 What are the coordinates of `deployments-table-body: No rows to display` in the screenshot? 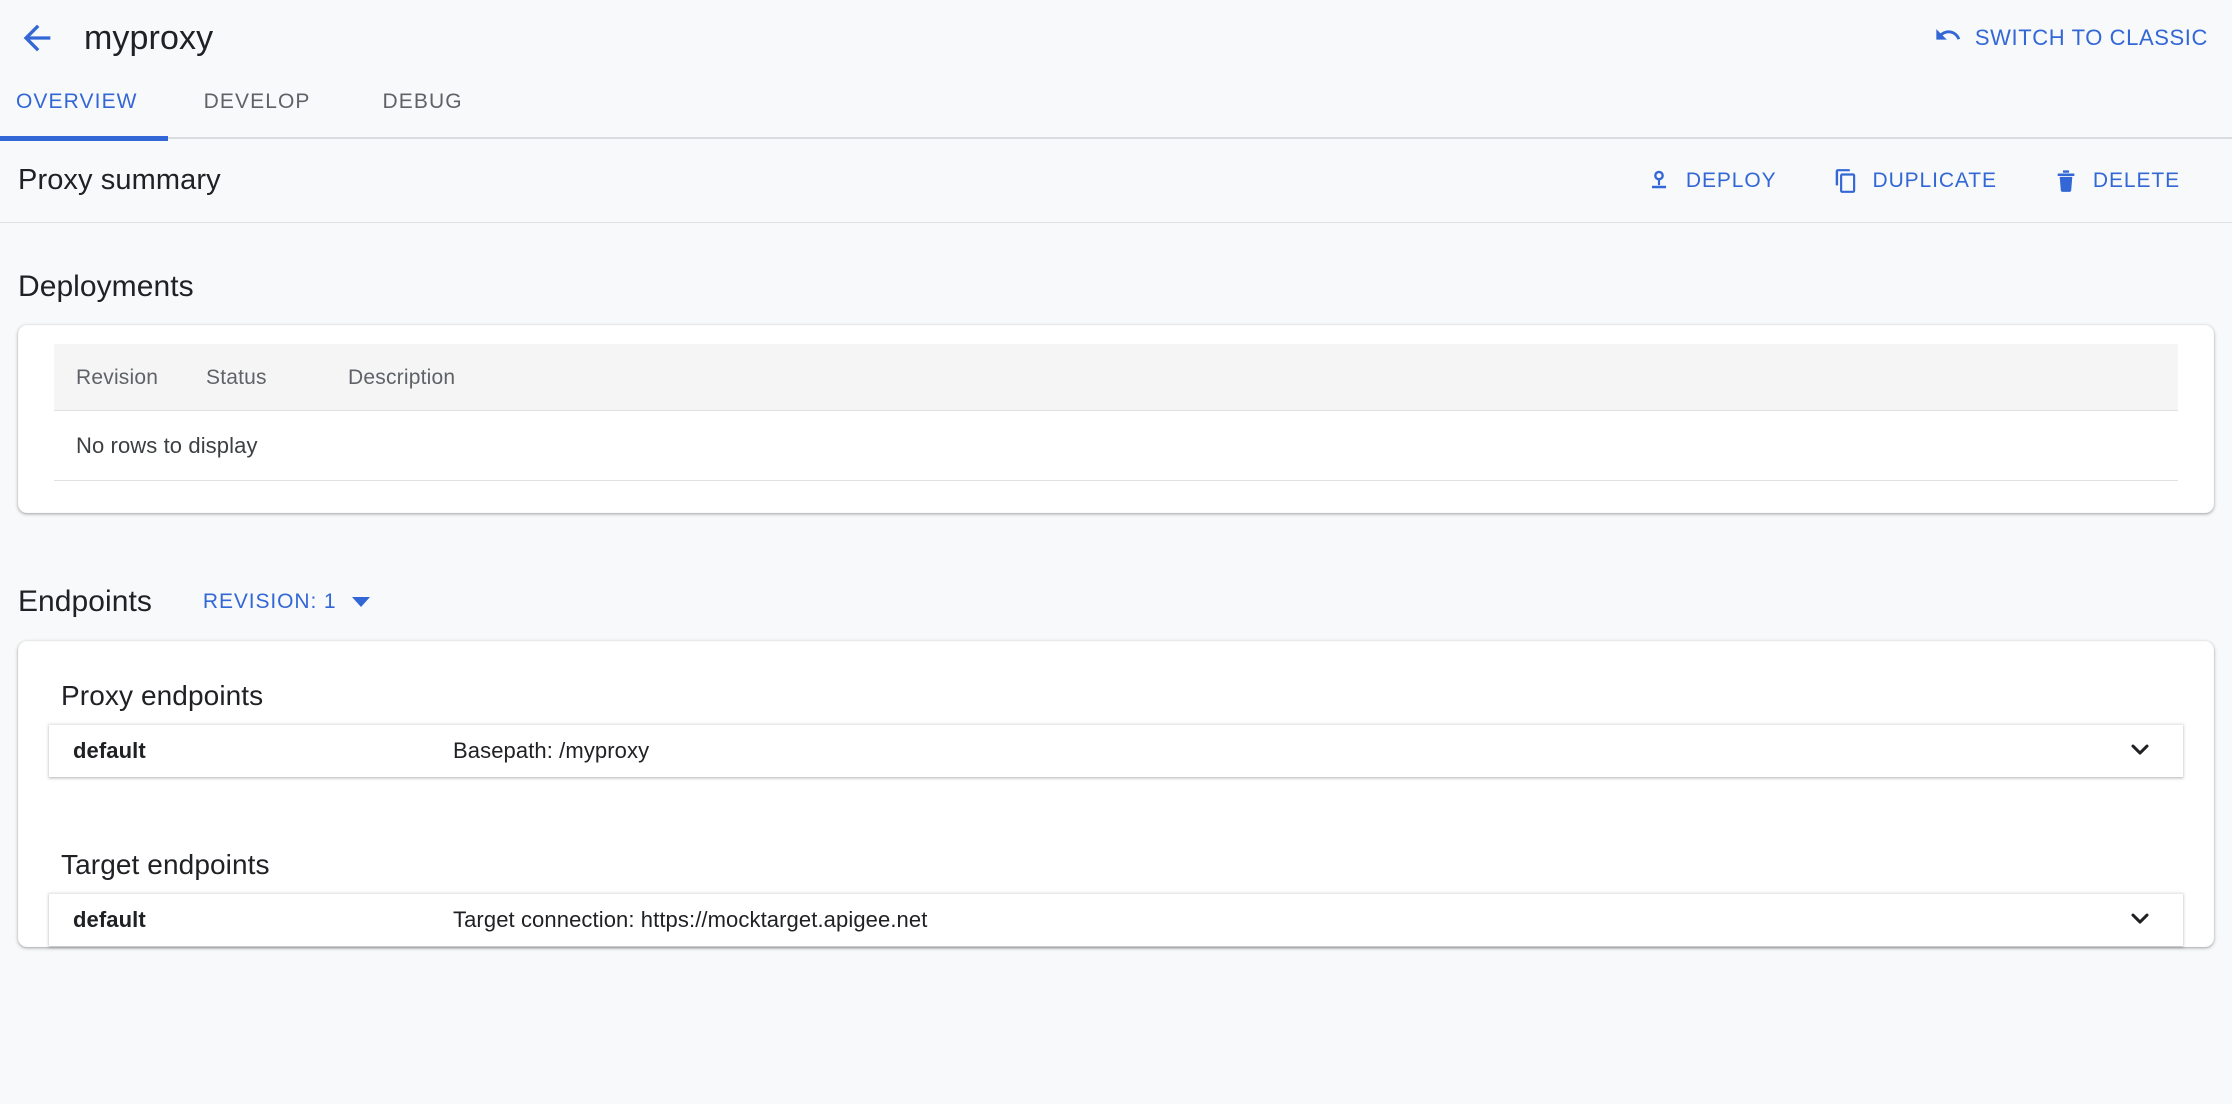 It's located at (1116, 445).